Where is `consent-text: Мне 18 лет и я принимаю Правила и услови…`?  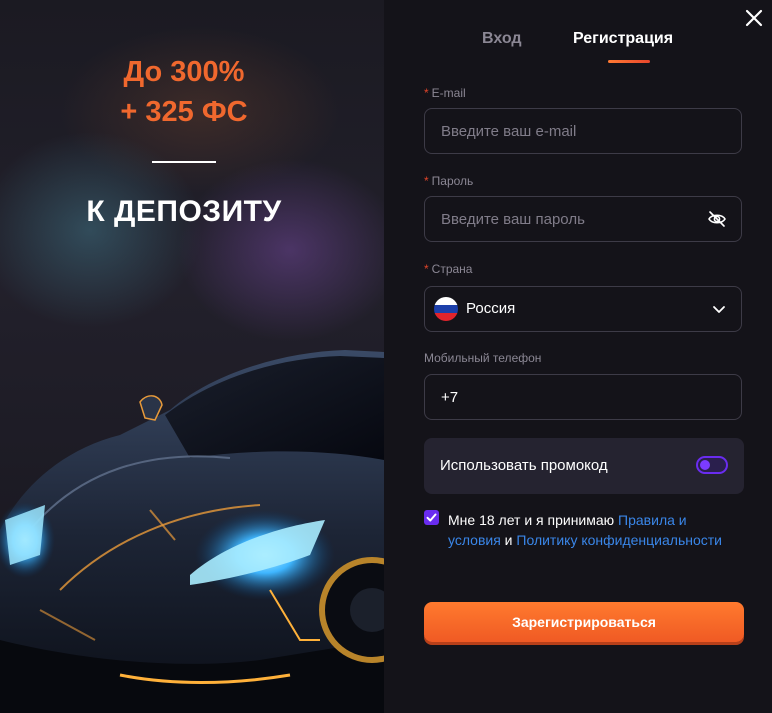
consent-text: Мне 18 лет и я принимаю Правила и услови… is located at coordinates (593, 530).